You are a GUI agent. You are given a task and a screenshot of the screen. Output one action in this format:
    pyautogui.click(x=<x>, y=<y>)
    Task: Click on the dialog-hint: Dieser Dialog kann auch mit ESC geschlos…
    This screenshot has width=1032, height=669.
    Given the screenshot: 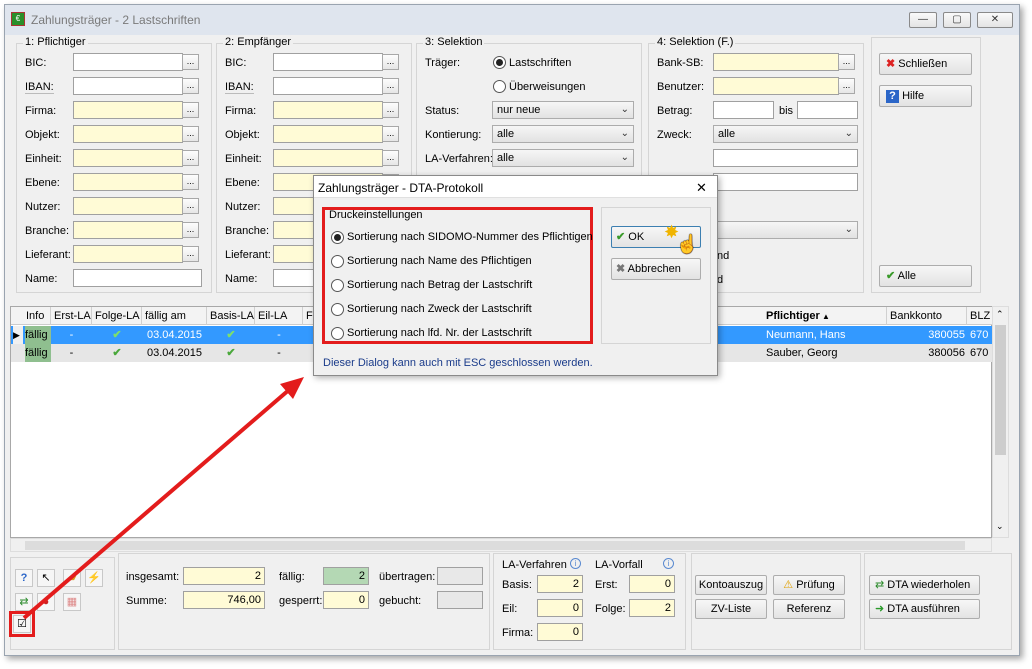 What is the action you would take?
    pyautogui.click(x=458, y=363)
    